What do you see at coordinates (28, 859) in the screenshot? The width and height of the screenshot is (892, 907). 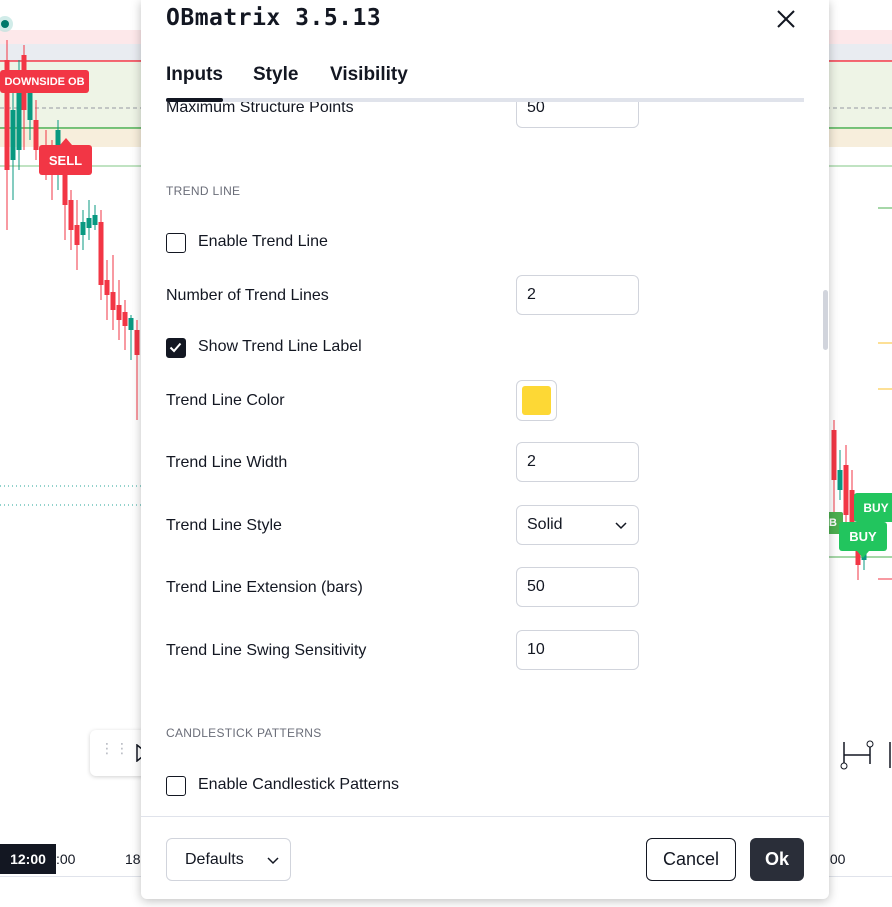 I see `crosshair-time-label: 12:00` at bounding box center [28, 859].